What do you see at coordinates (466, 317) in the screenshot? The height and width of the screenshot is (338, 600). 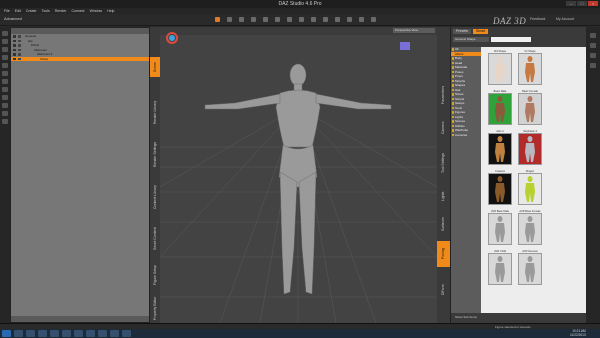 I see `show-sub-items-option: Show Sub Items` at bounding box center [466, 317].